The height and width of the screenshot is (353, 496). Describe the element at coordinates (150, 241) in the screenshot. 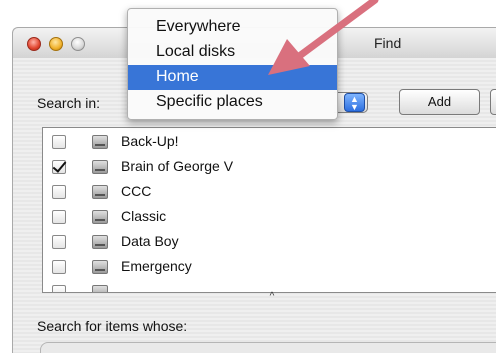

I see `list-item-label: Data Boy` at that location.